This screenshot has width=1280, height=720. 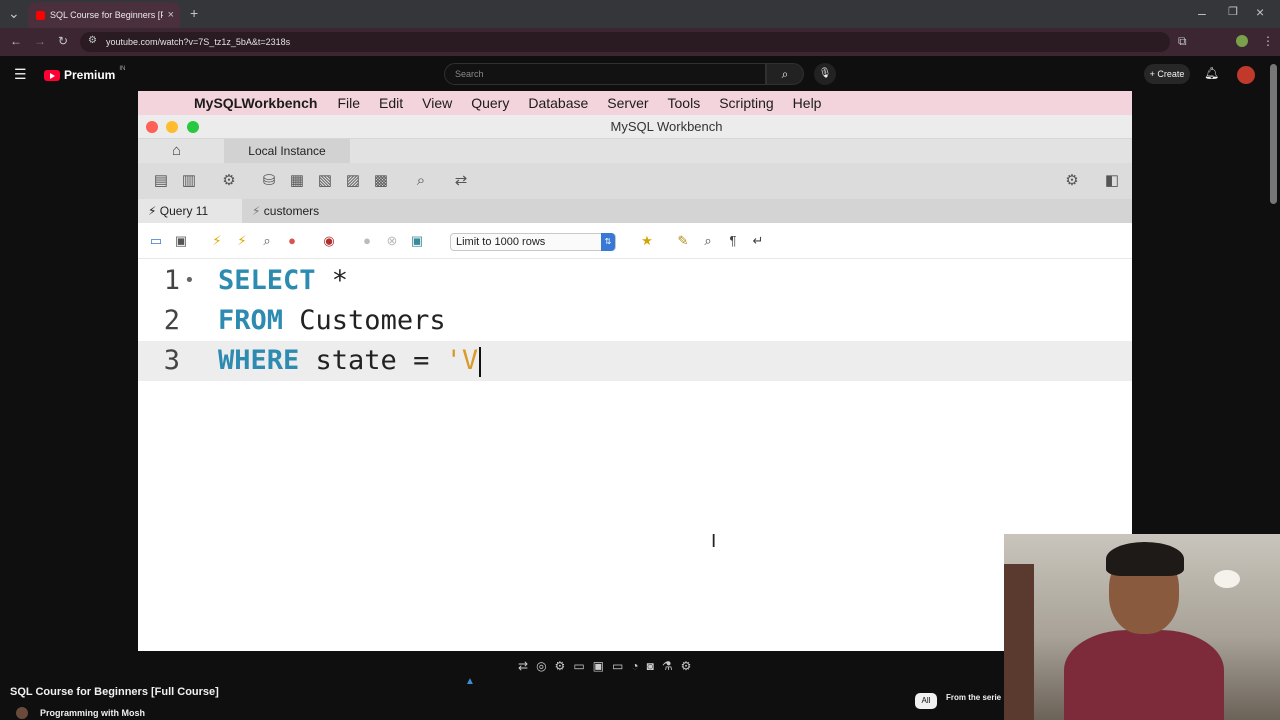 What do you see at coordinates (470, 681) in the screenshot?
I see `mouse-pointer-icon: ▲` at bounding box center [470, 681].